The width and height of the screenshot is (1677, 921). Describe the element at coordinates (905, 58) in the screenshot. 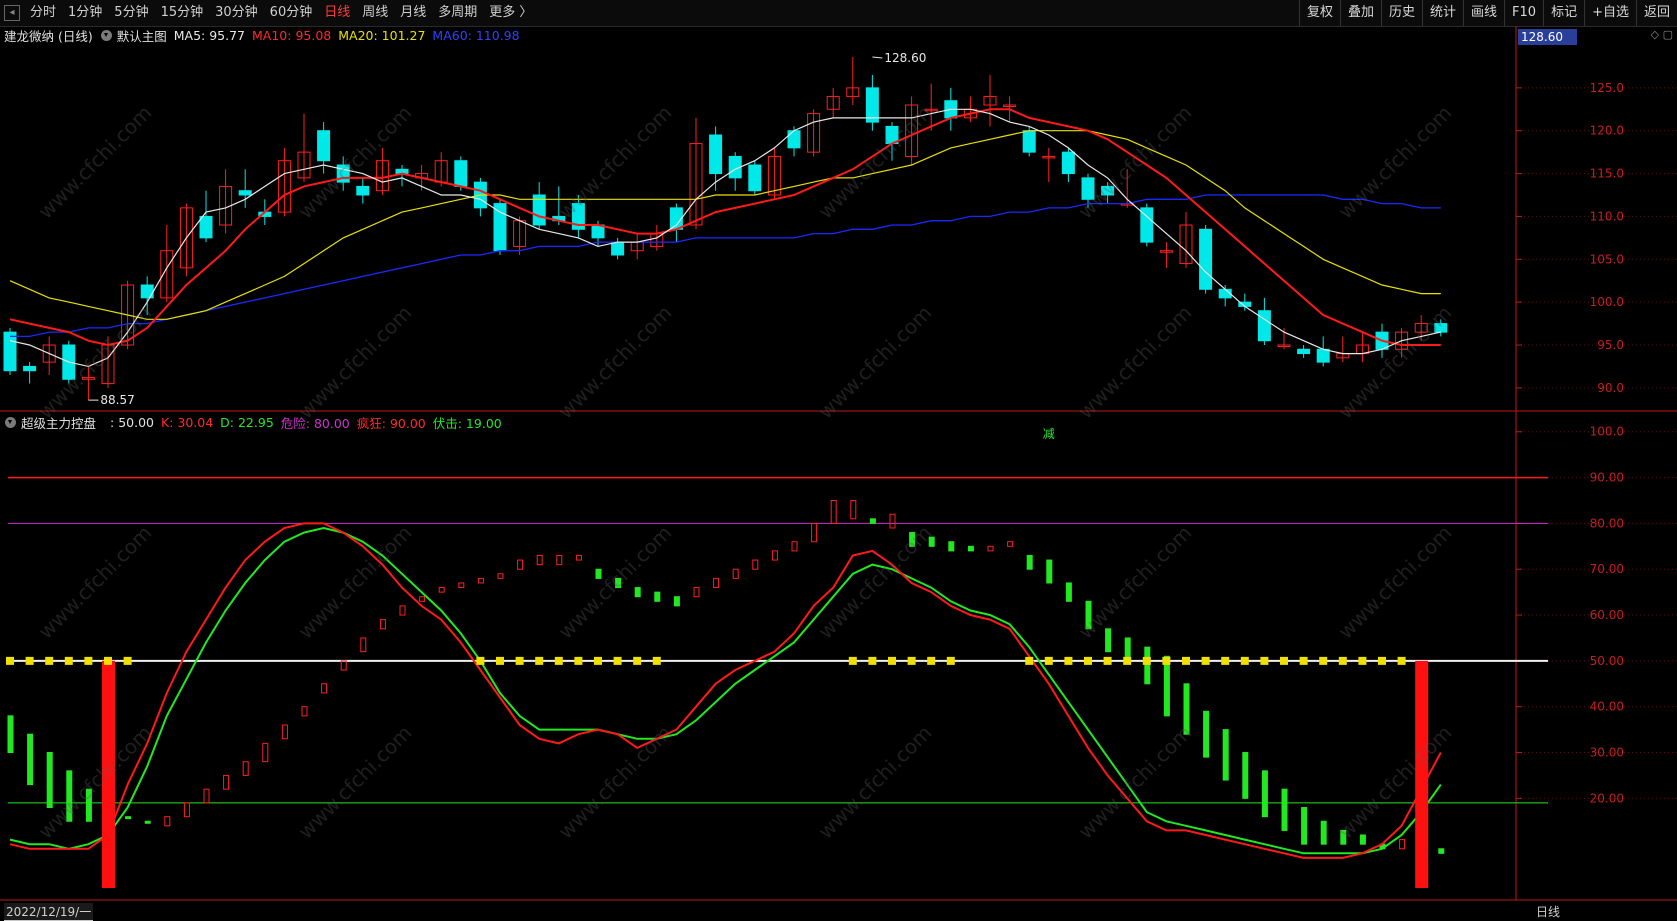

I see `high-price-label: 128.60` at that location.